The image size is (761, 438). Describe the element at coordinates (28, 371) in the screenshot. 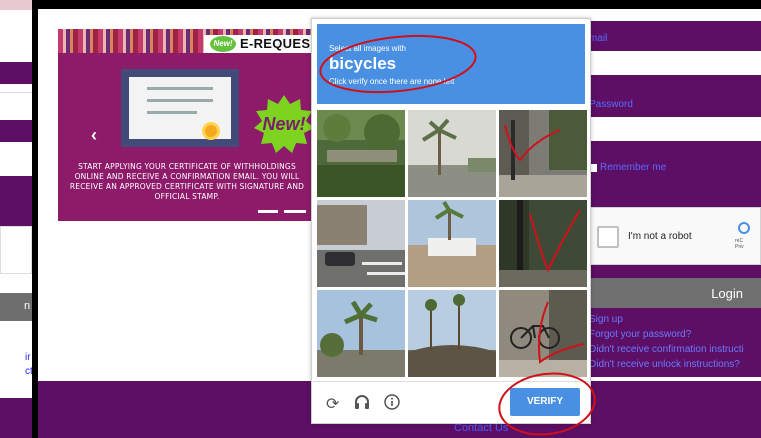

I see `left-window-link: ct` at that location.